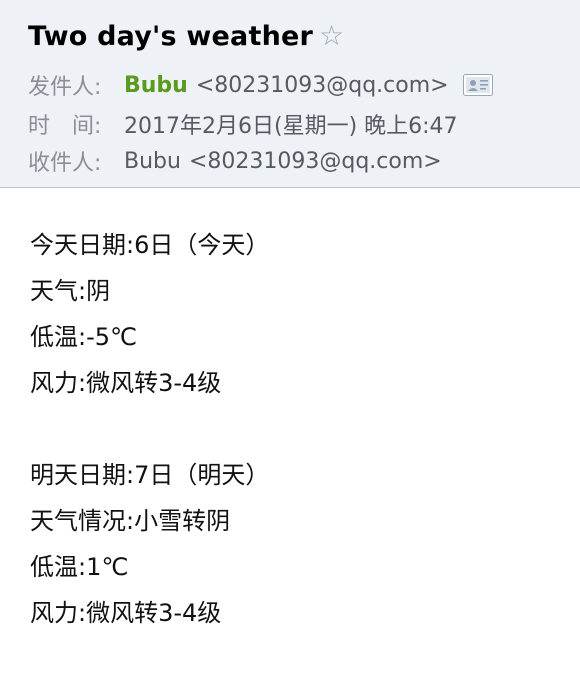 The height and width of the screenshot is (674, 580). What do you see at coordinates (331, 36) in the screenshot?
I see `star-icon: ☆` at bounding box center [331, 36].